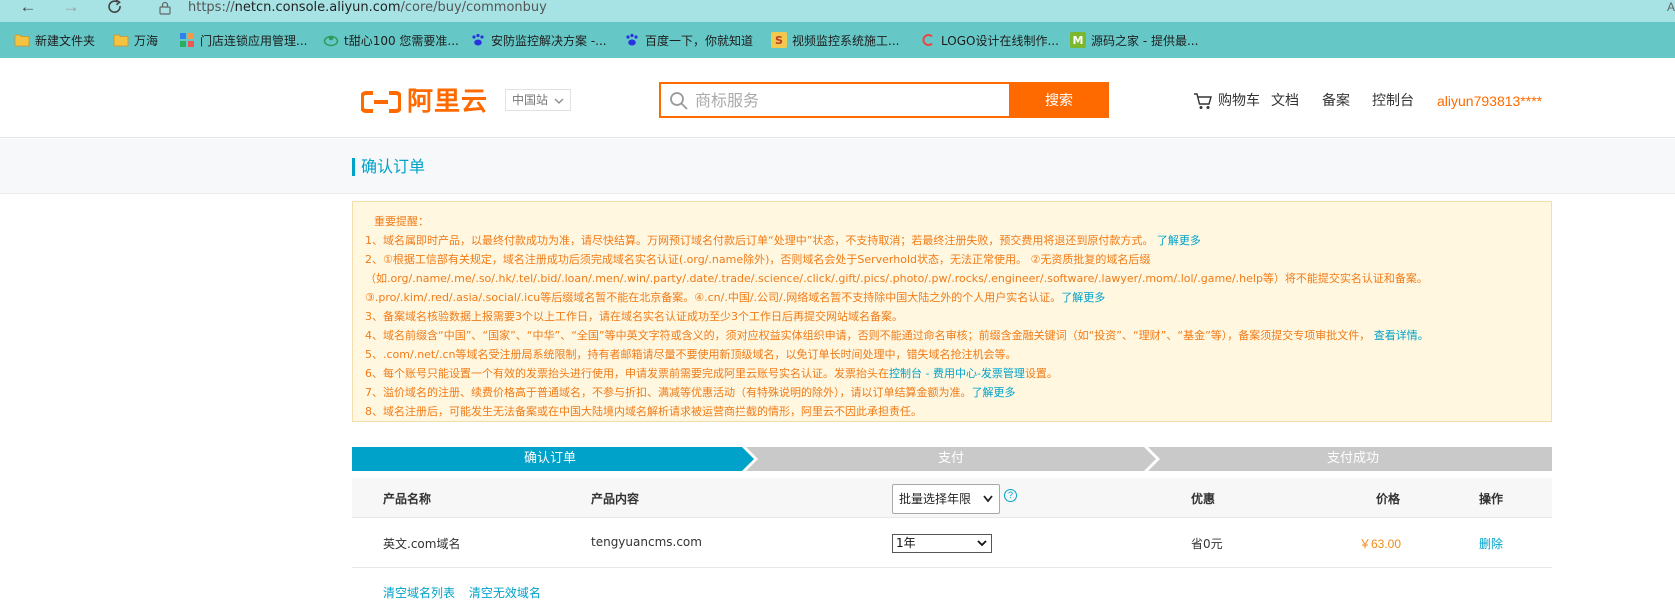 The width and height of the screenshot is (1675, 607). I want to click on bookmark-item: 新建文件夹, so click(54, 40).